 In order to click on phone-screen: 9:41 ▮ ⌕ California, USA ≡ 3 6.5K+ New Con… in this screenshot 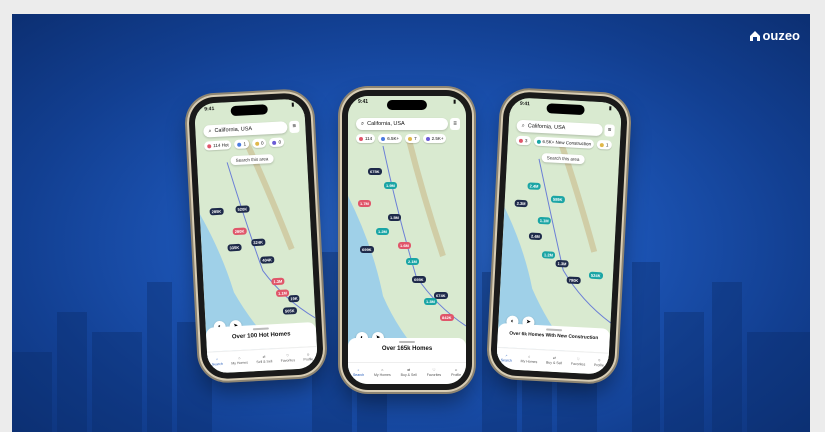, I will do `click(559, 236)`.